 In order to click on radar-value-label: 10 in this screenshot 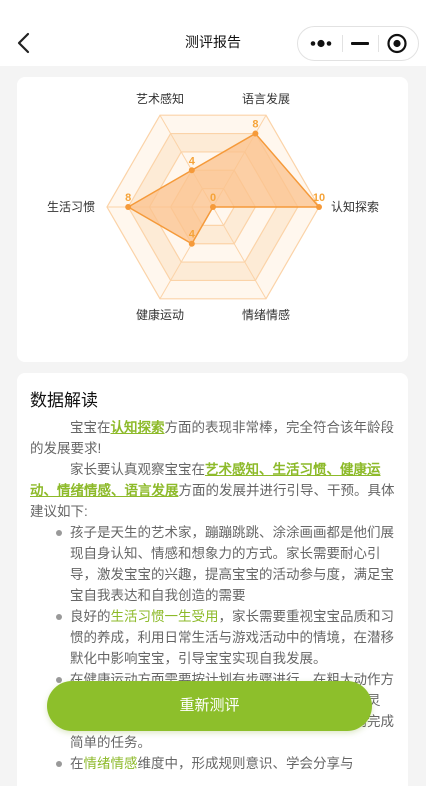, I will do `click(319, 198)`.